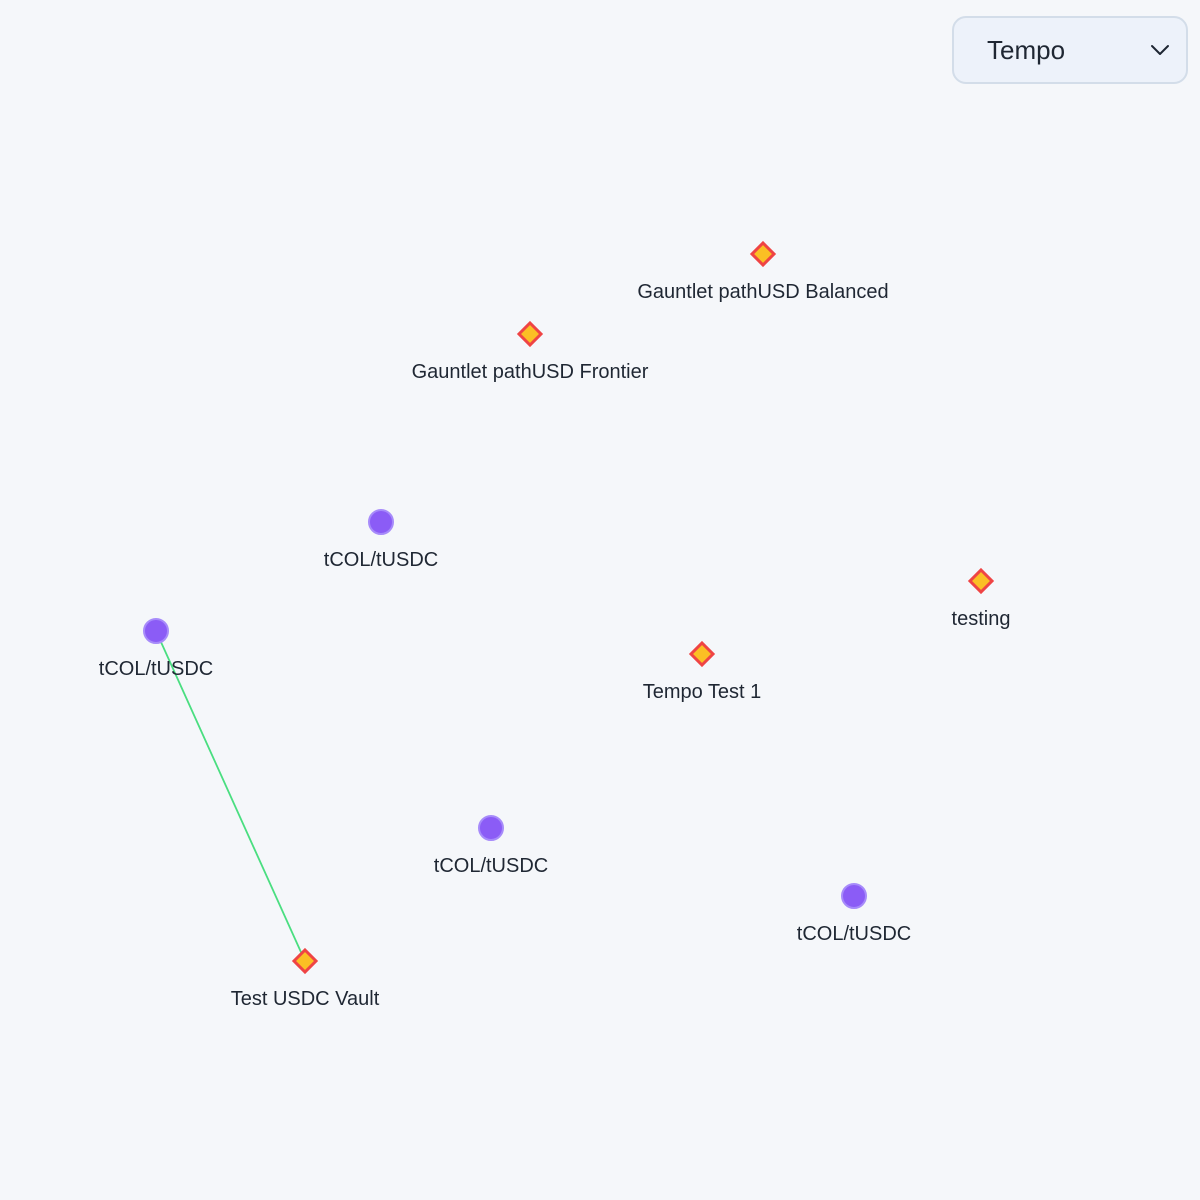 This screenshot has width=1200, height=1200. I want to click on vault-node: Test USDC Vault, so click(305, 978).